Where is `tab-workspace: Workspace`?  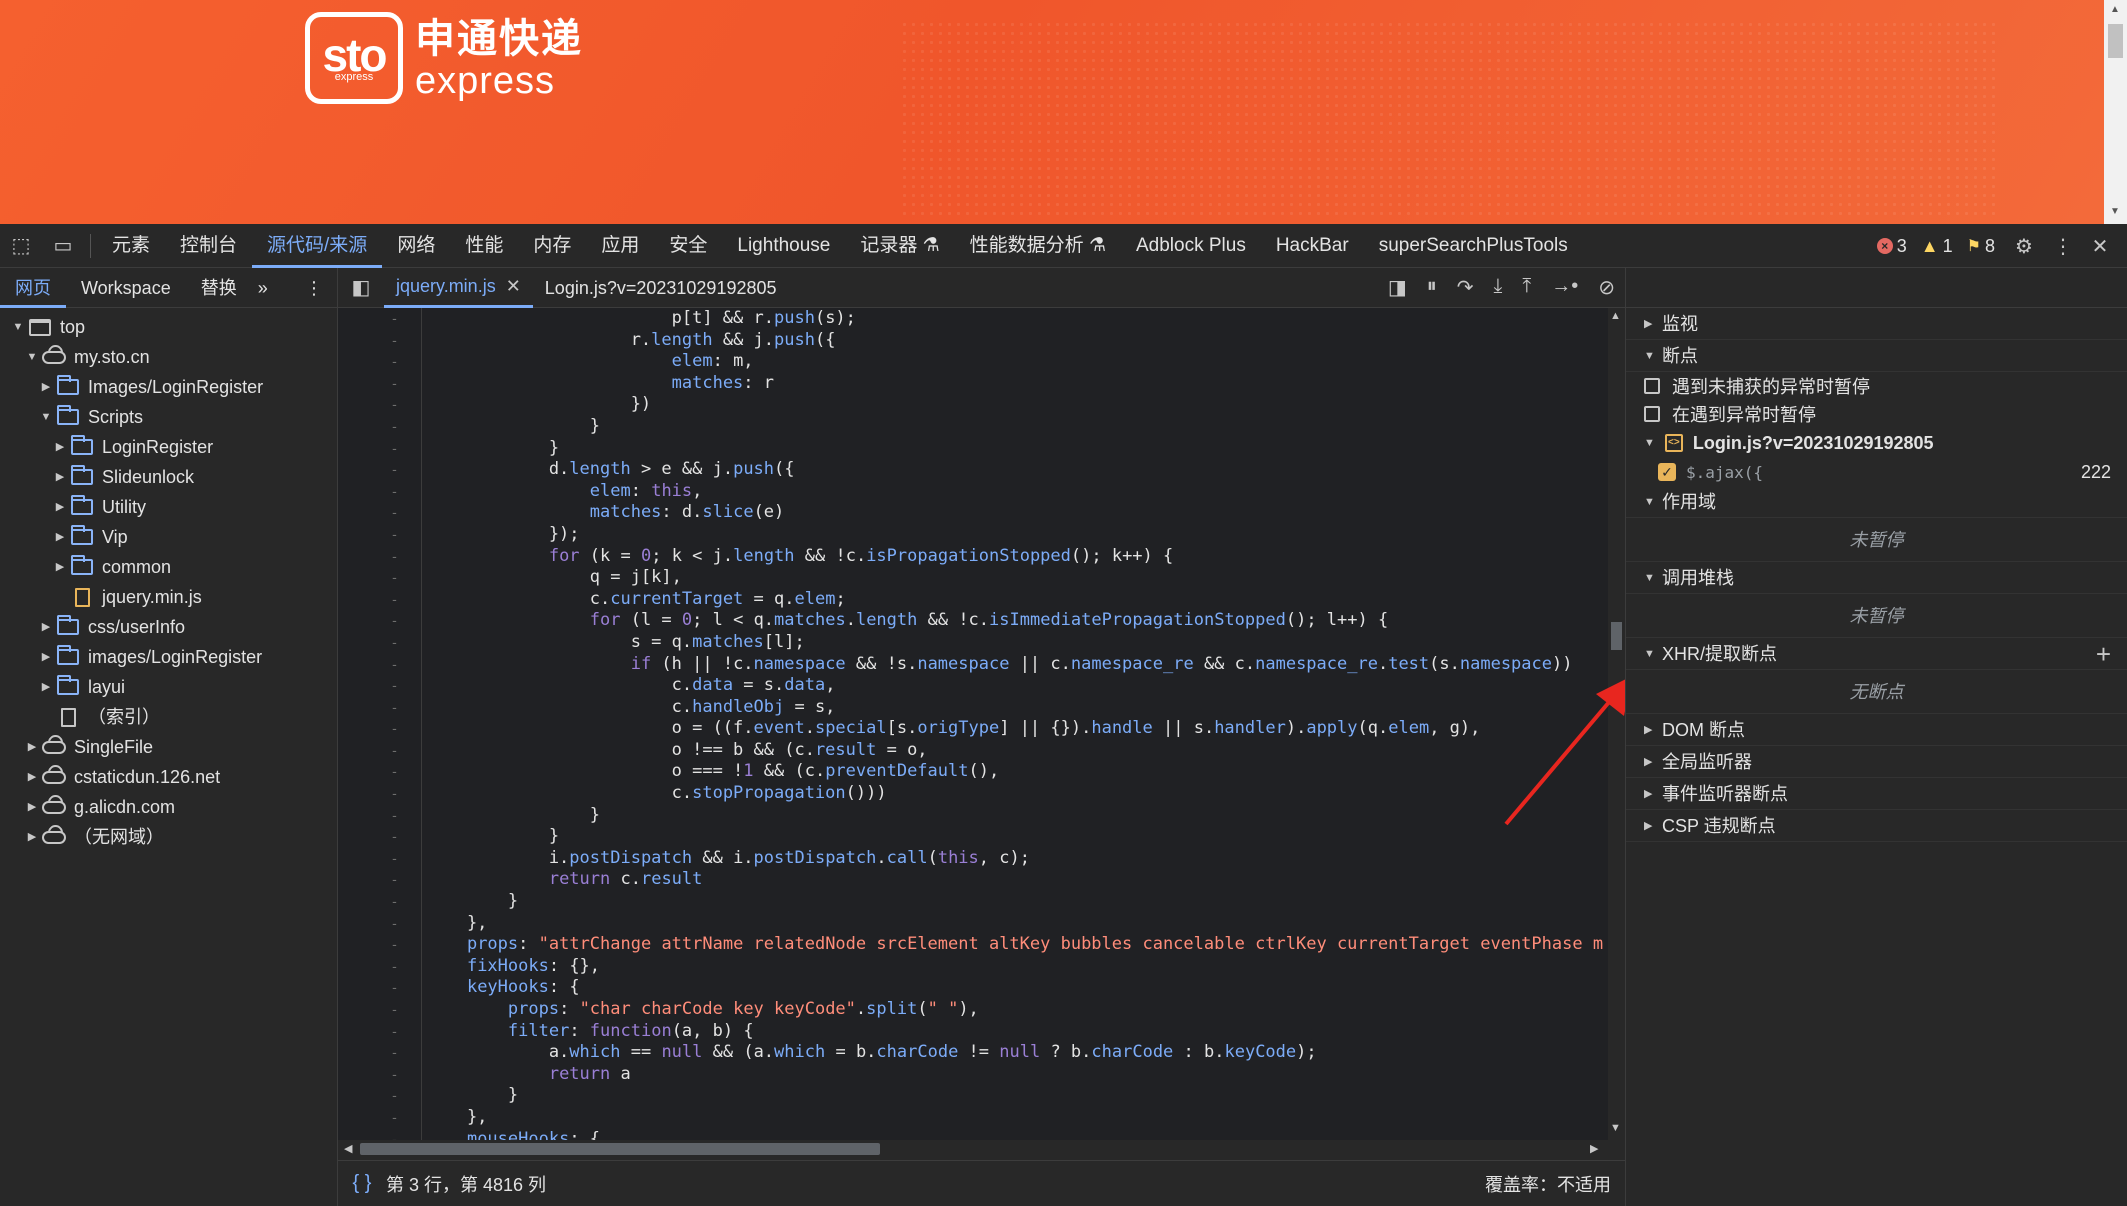
tab-workspace: Workspace is located at coordinates (126, 288).